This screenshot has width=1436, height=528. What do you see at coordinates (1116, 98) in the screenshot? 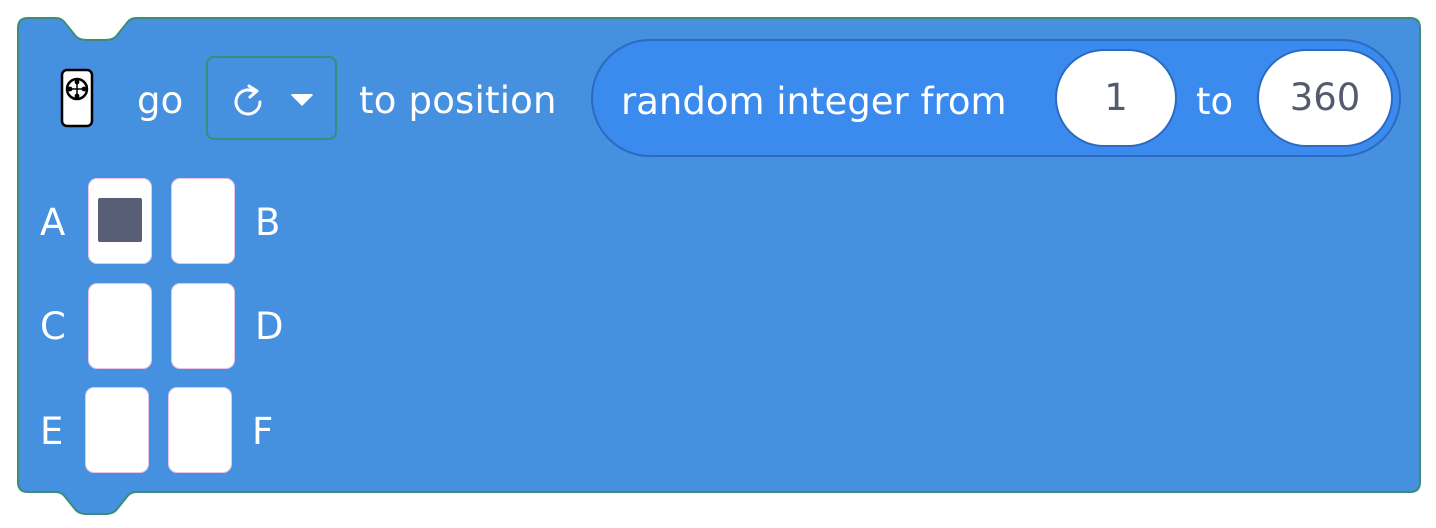
I see `random-from-input: 1` at bounding box center [1116, 98].